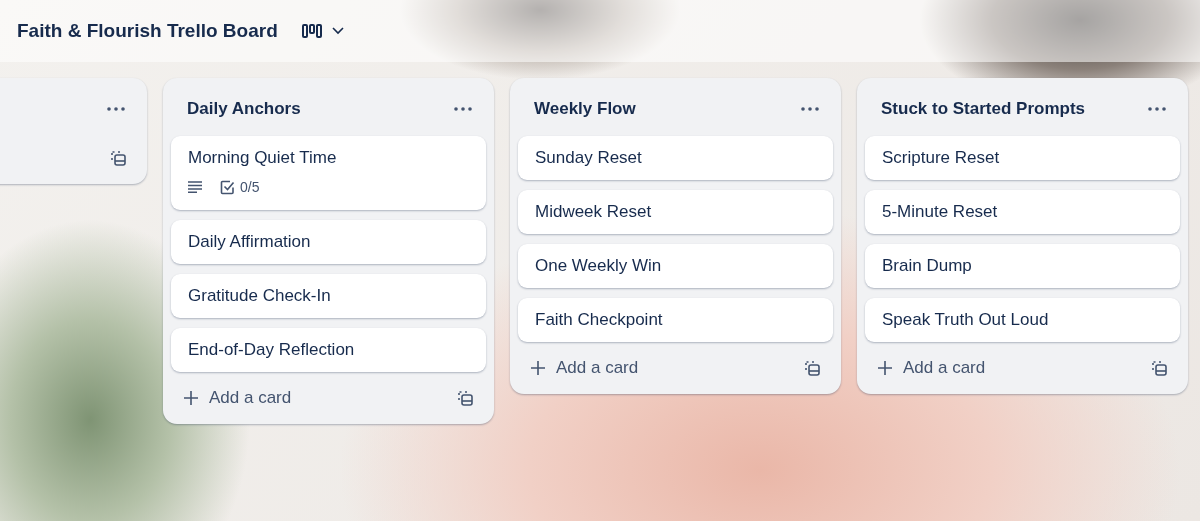  I want to click on card-title: Speak Truth Out Loud, so click(966, 320).